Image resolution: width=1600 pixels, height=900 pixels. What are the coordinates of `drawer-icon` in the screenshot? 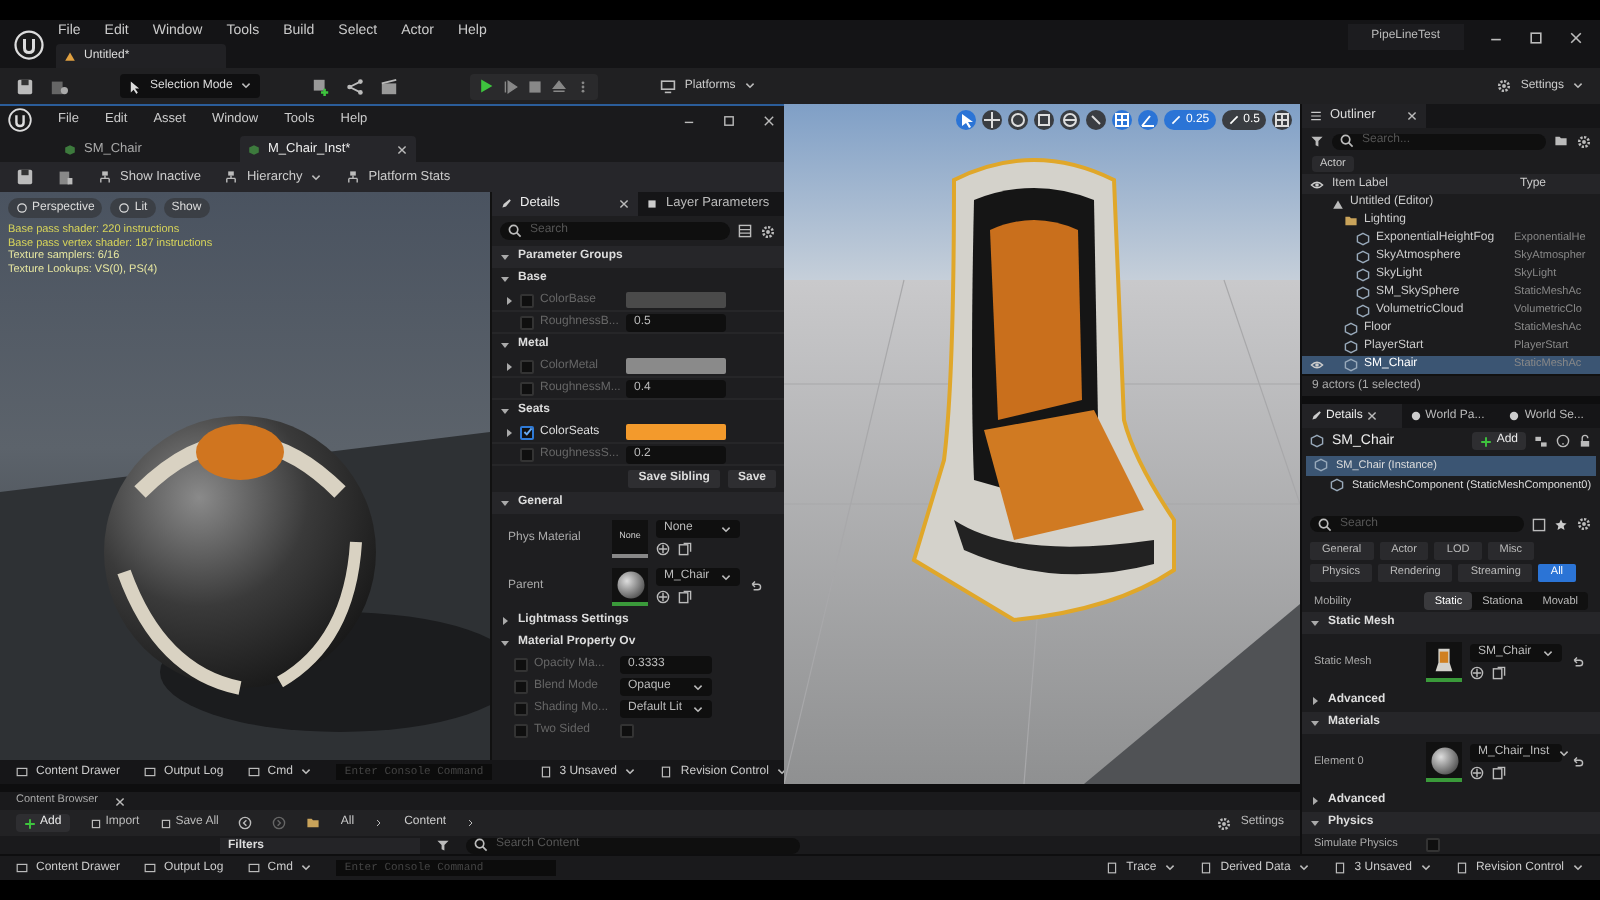 It's located at (22, 868).